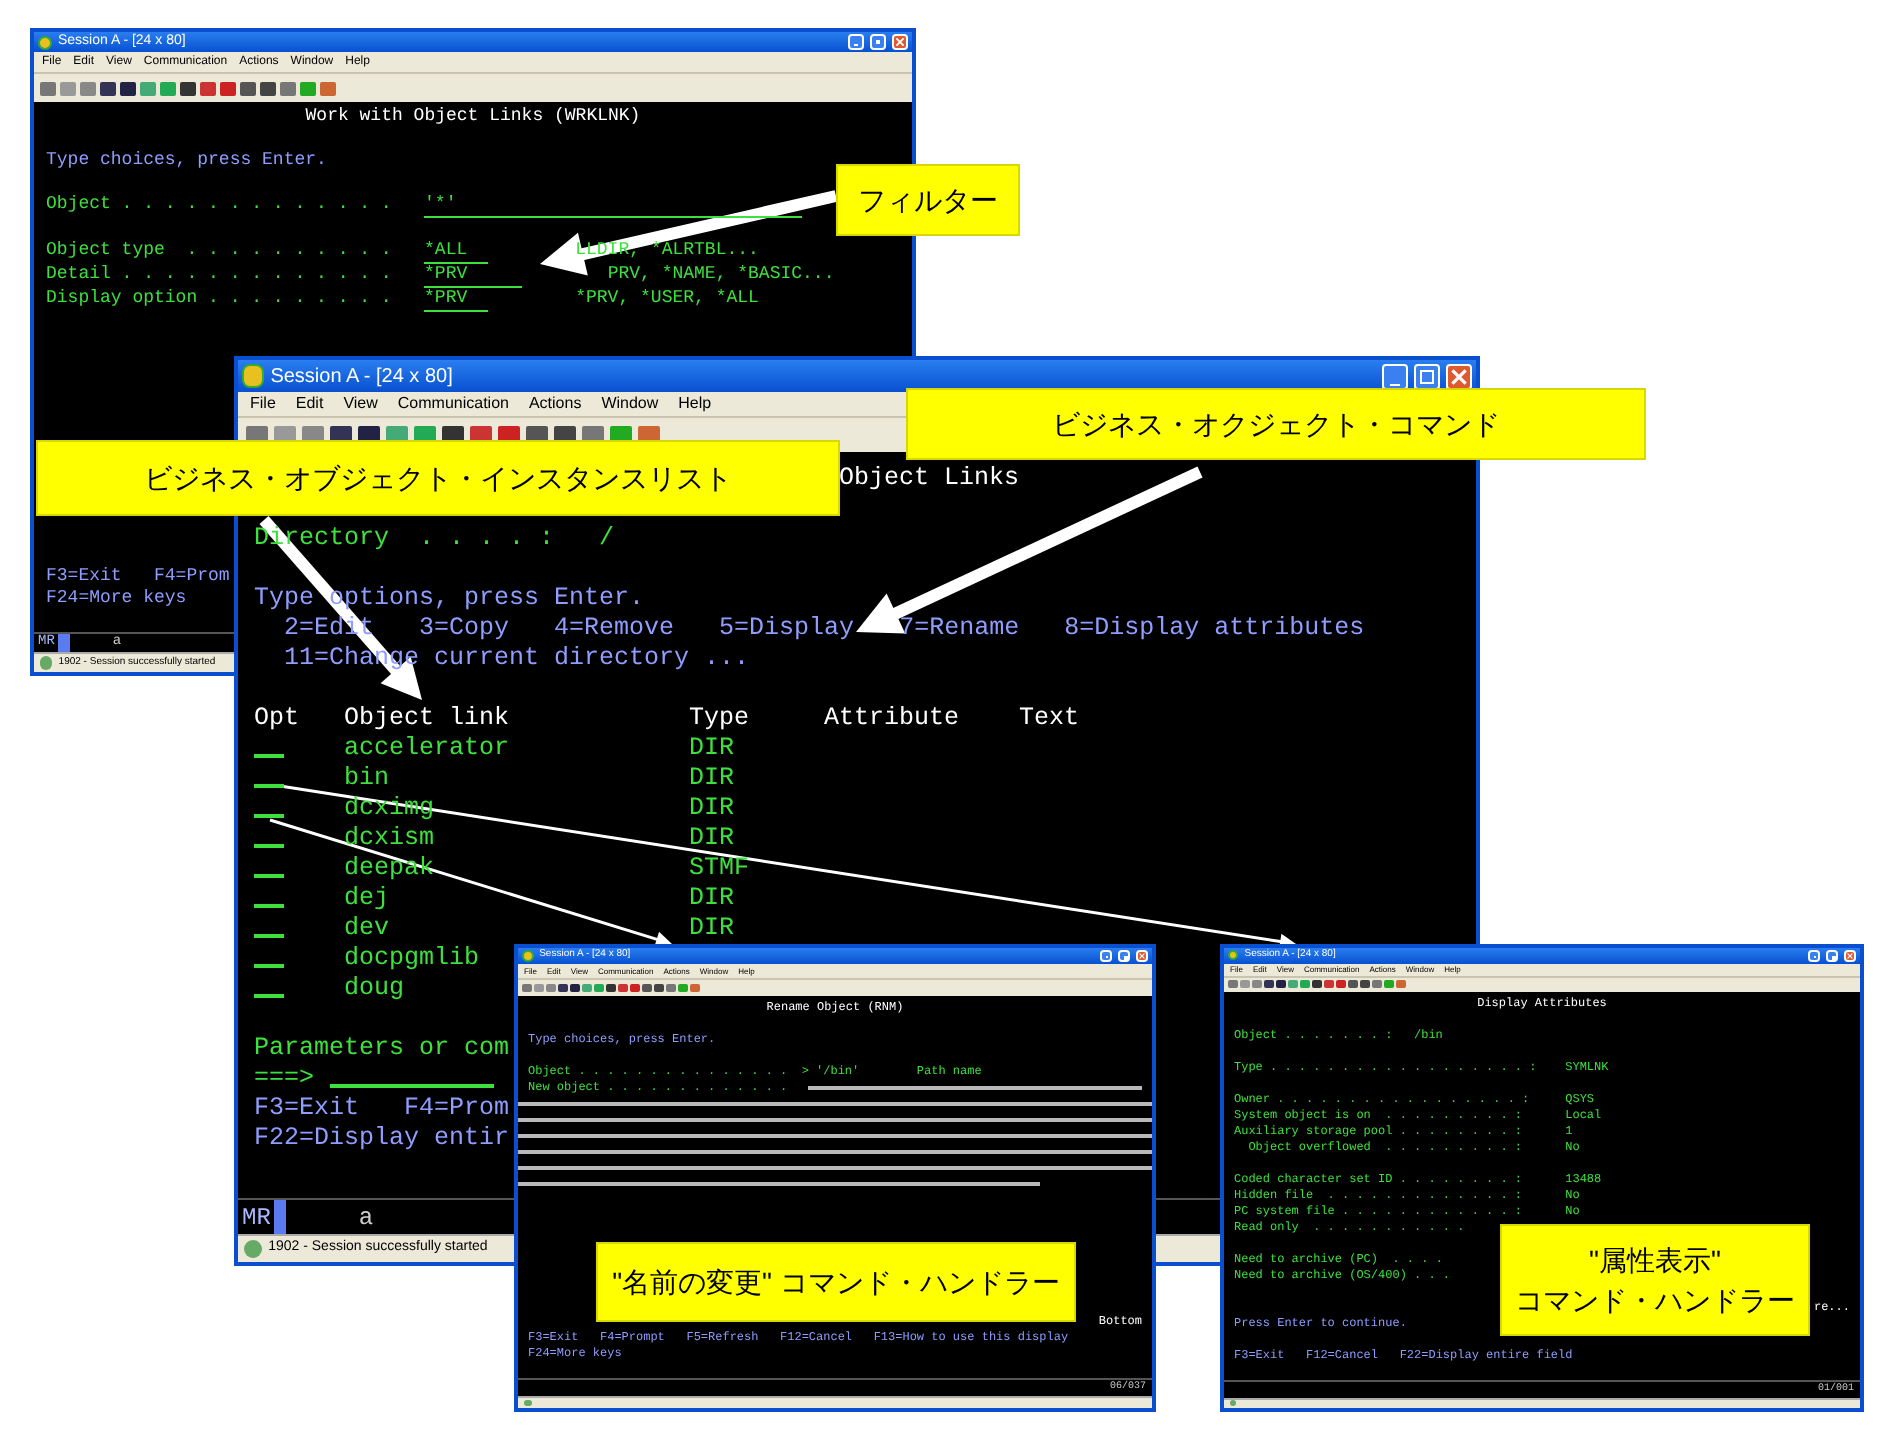 This screenshot has width=1900, height=1446. Describe the element at coordinates (787, 629) in the screenshot. I see `option-text: 5=Display` at that location.